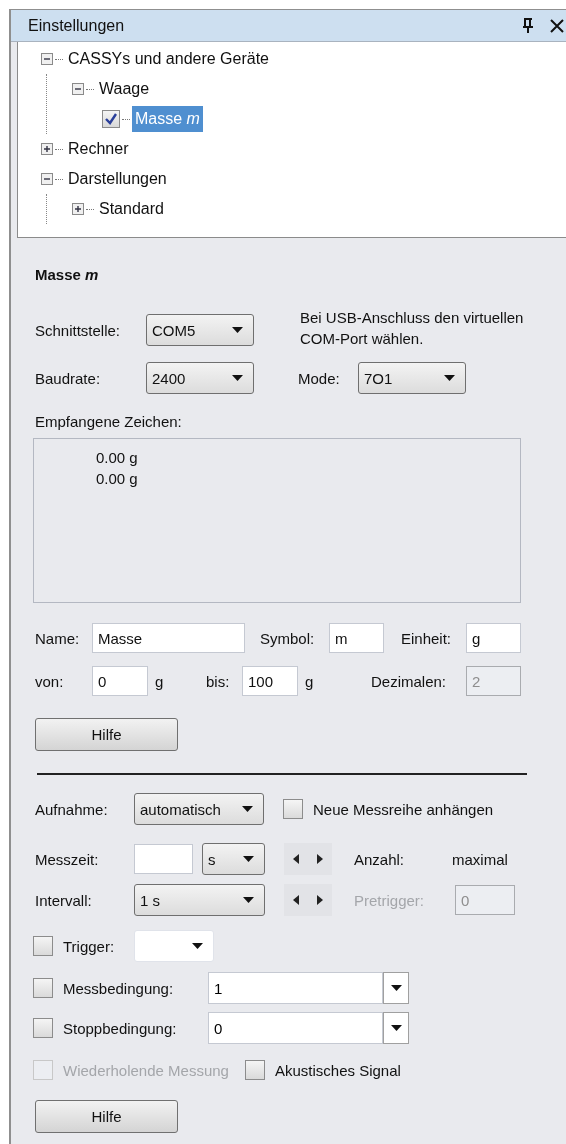  I want to click on pin-icon, so click(528, 25).